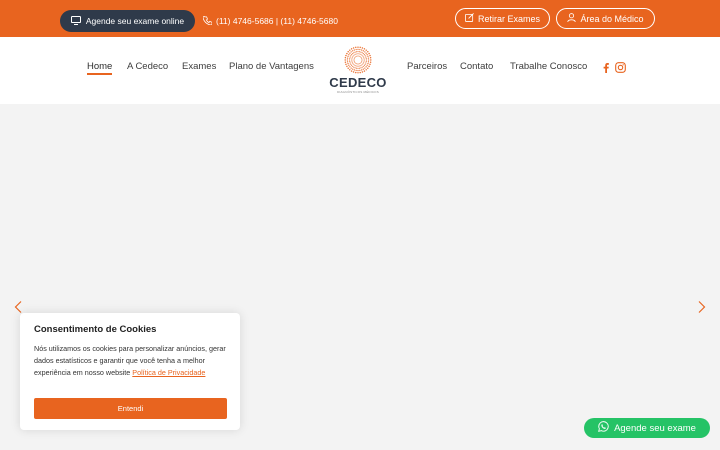  Describe the element at coordinates (147, 66) in the screenshot. I see `nav-a-cedeco: A Cedeco` at that location.